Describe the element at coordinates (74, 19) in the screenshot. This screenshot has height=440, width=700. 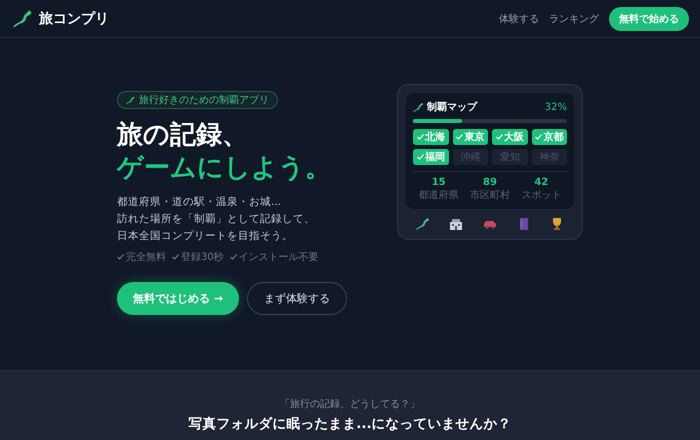
I see `logo-text: 旅コンプリ` at that location.